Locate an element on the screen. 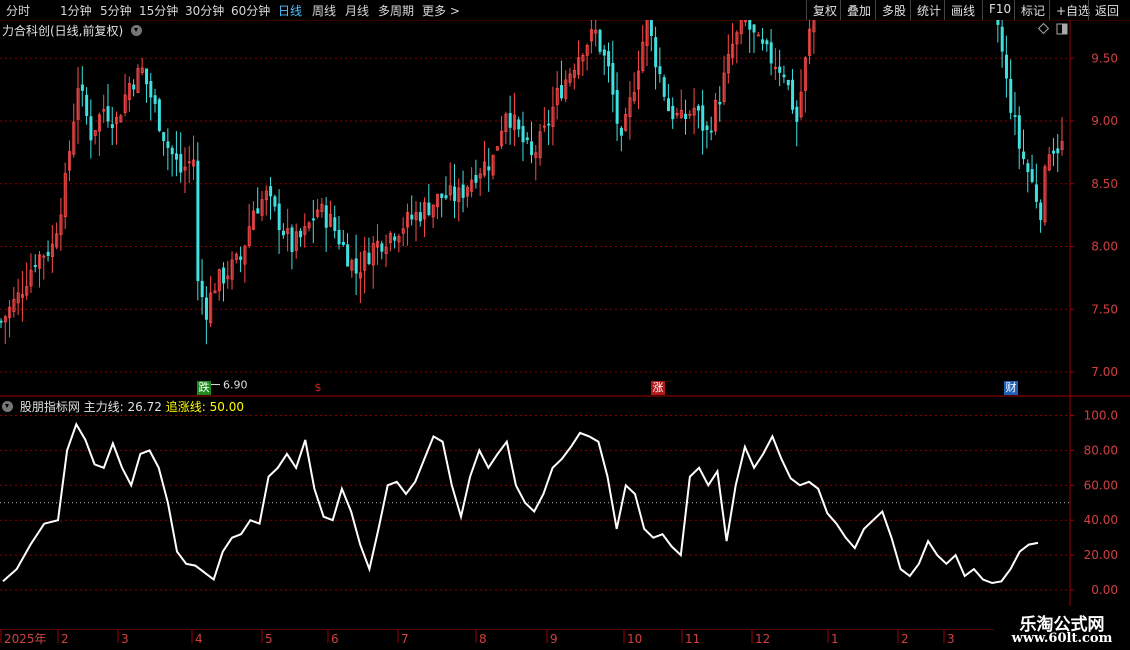  f10-button: F10 is located at coordinates (999, 10).